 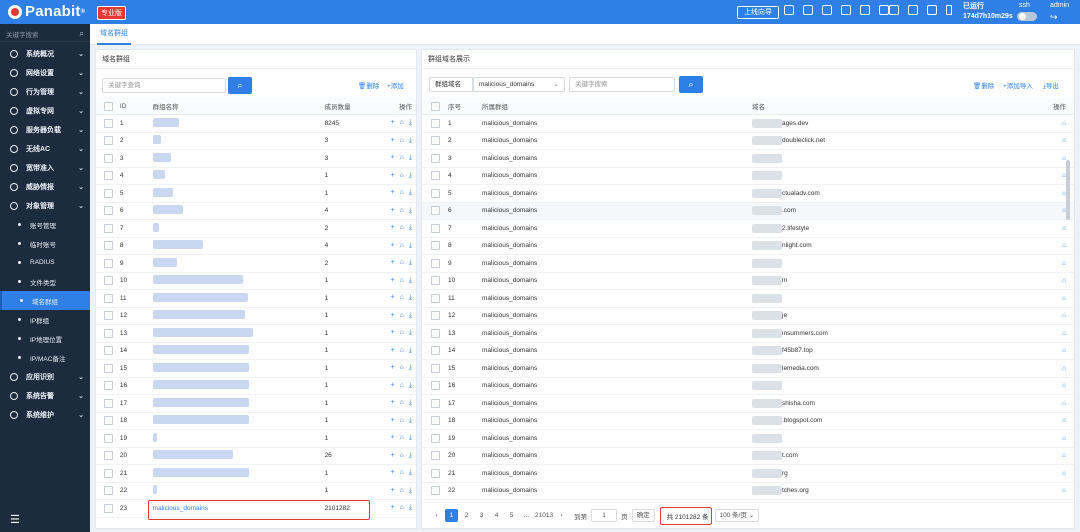 What do you see at coordinates (256, 491) in the screenshot?
I see `table-row: 22 1 + ⌂ ⤓` at bounding box center [256, 491].